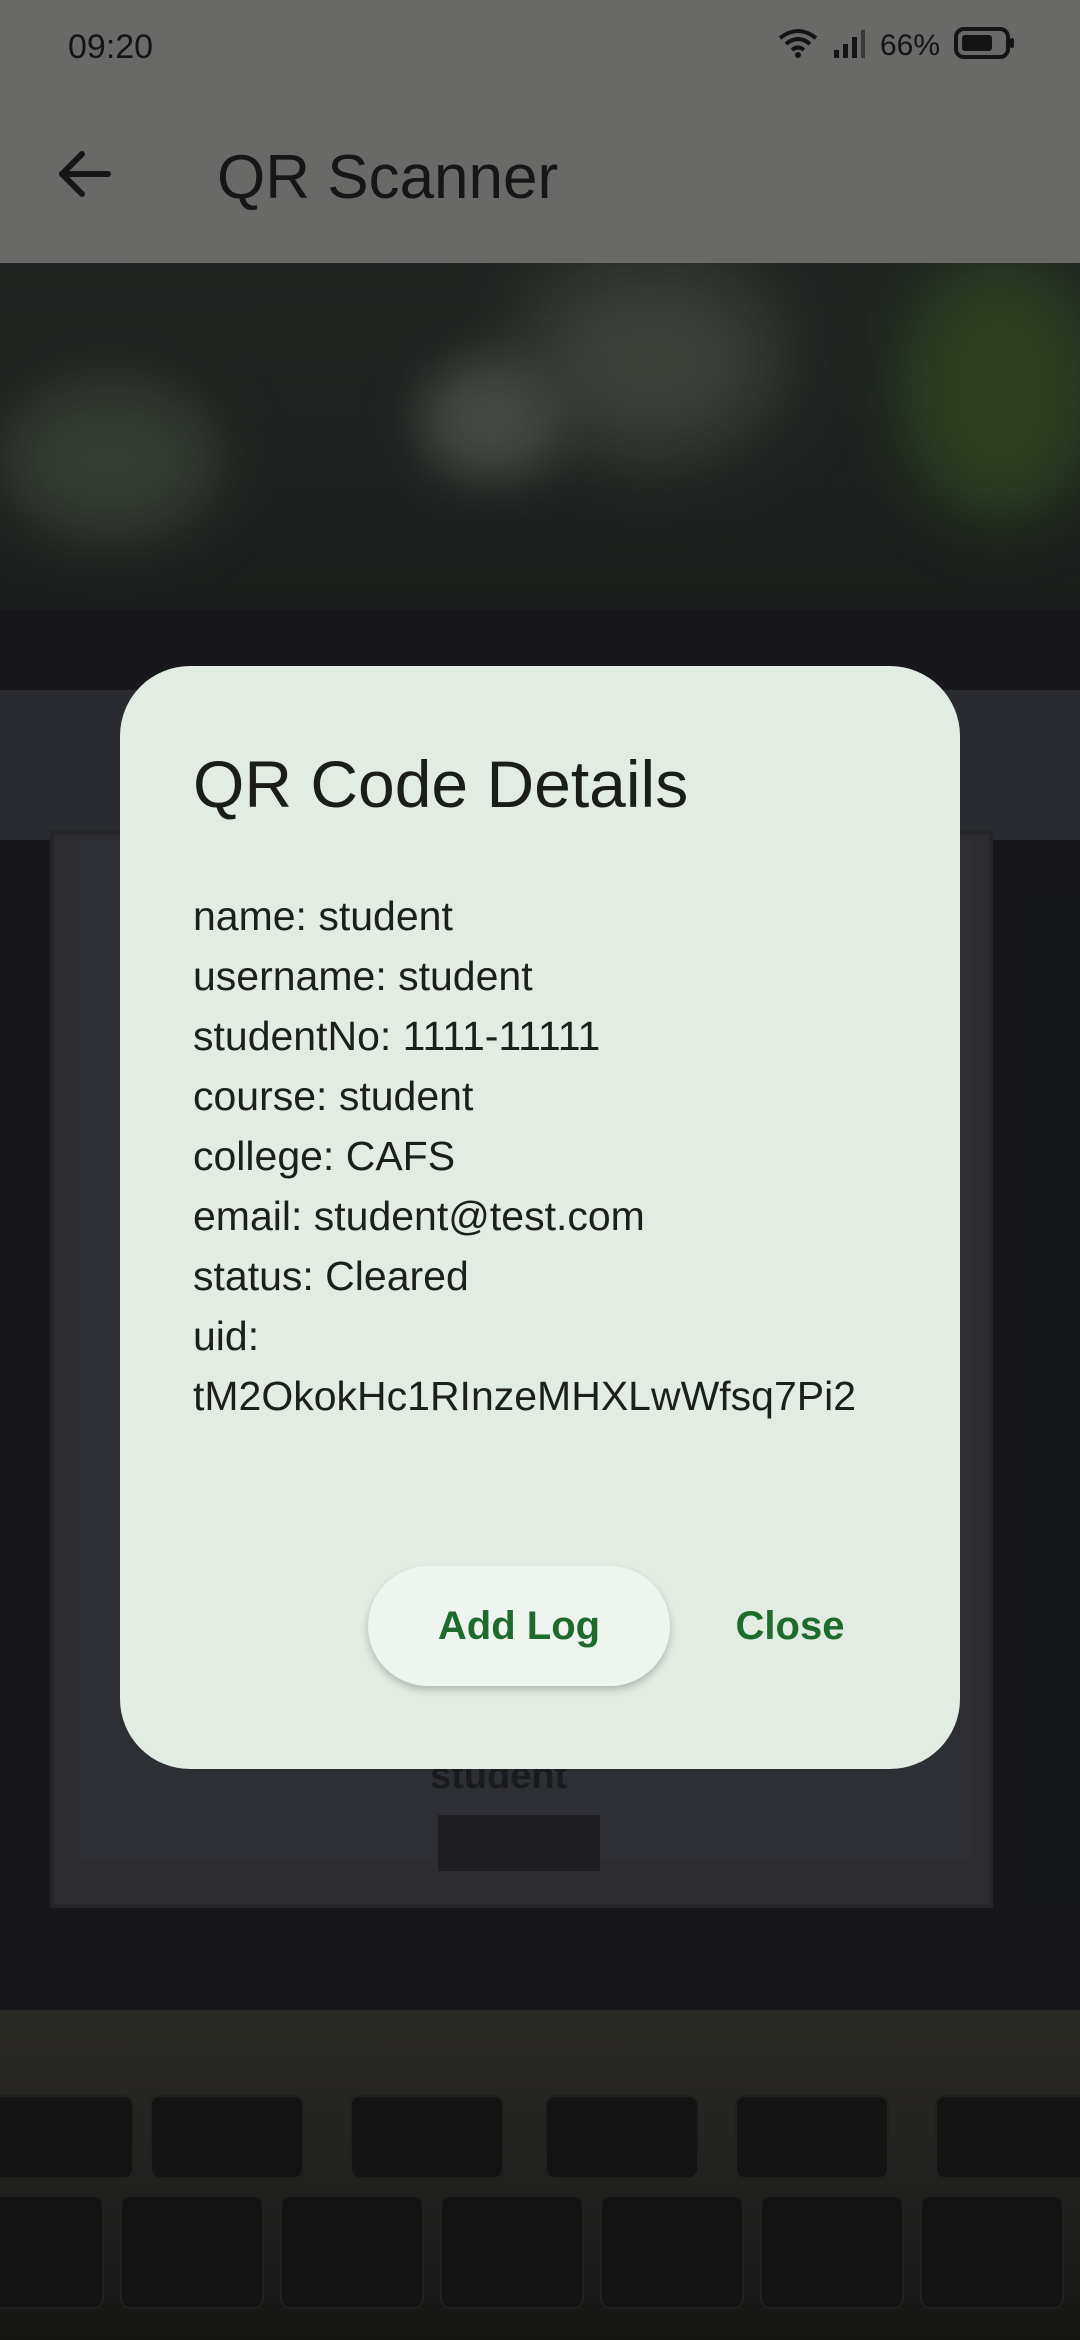  Describe the element at coordinates (419, 1216) in the screenshot. I see `detail-email: email: student@test.com` at that location.